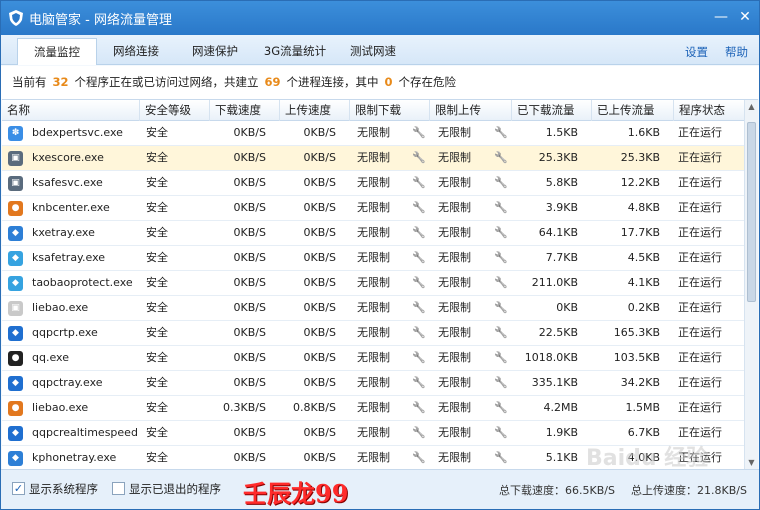  Describe the element at coordinates (215, 51) in the screenshot. I see `tab-speed-protection: 网速保护` at that location.